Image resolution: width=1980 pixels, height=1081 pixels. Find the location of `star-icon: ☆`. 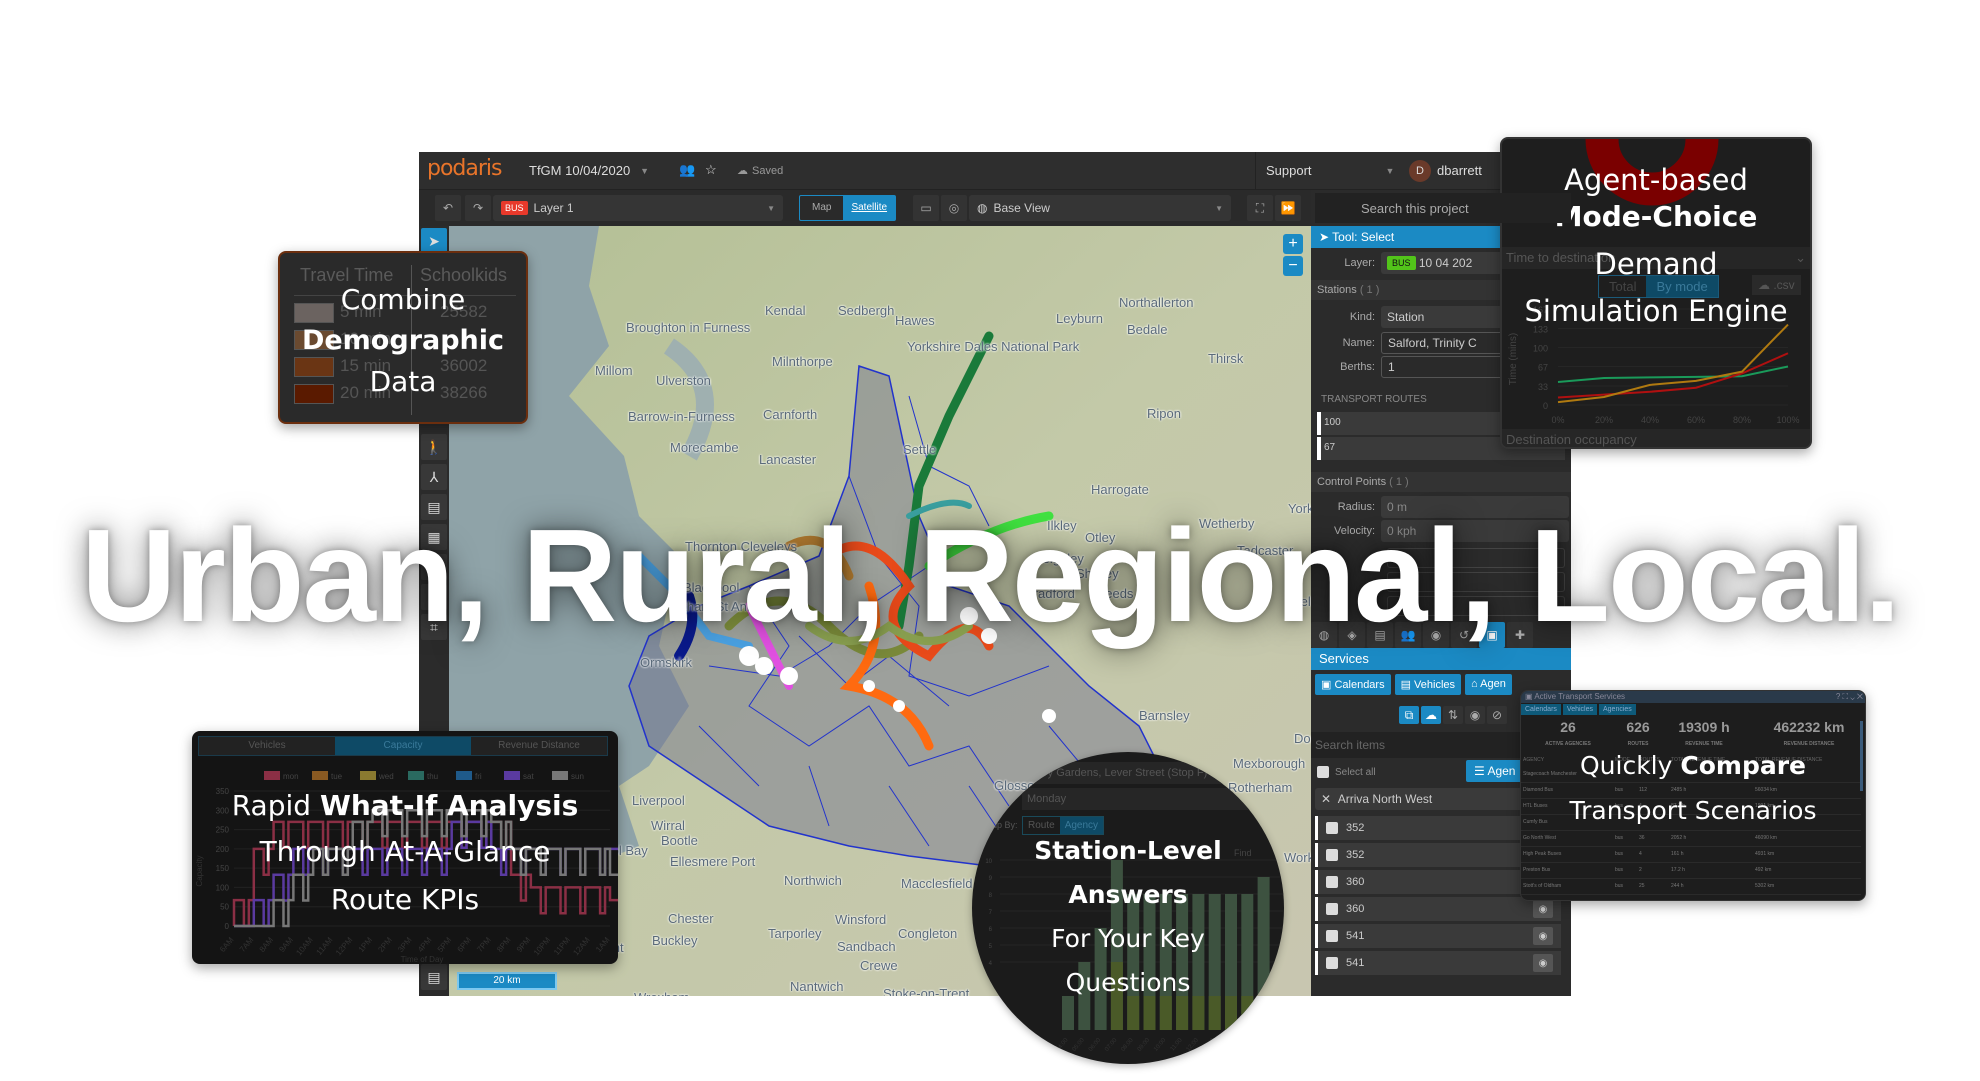

star-icon: ☆ is located at coordinates (711, 170).